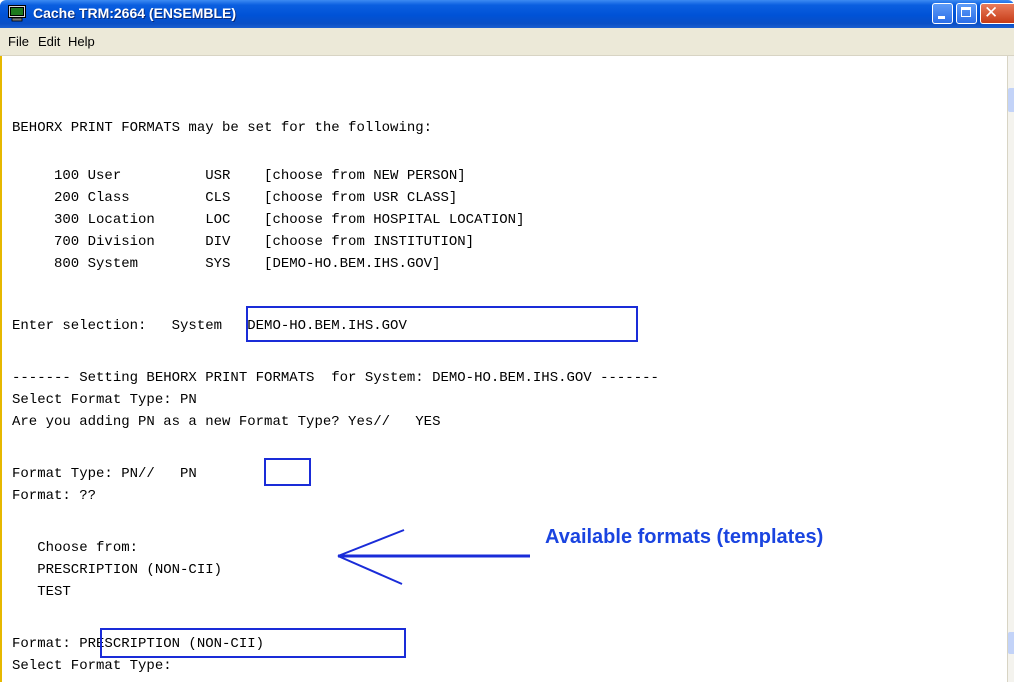 The image size is (1014, 682). What do you see at coordinates (239, 176) in the screenshot?
I see `terminal-line-option-user: 100 User USR [choose from NEW PERSON]` at bounding box center [239, 176].